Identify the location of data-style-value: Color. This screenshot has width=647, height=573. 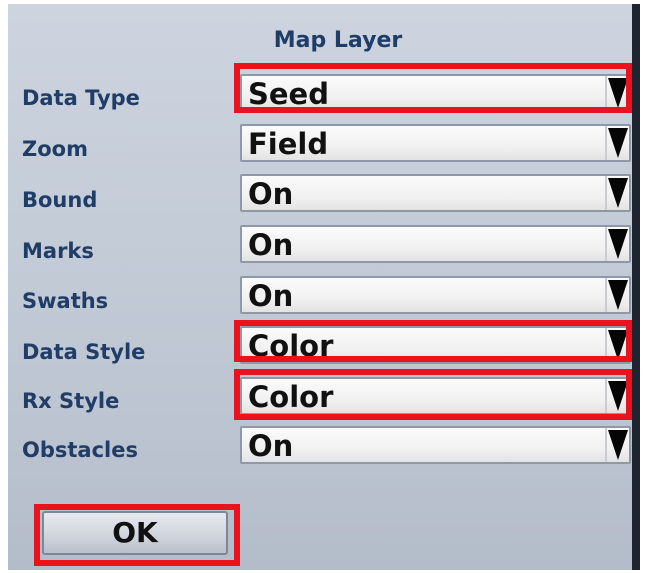
(291, 346).